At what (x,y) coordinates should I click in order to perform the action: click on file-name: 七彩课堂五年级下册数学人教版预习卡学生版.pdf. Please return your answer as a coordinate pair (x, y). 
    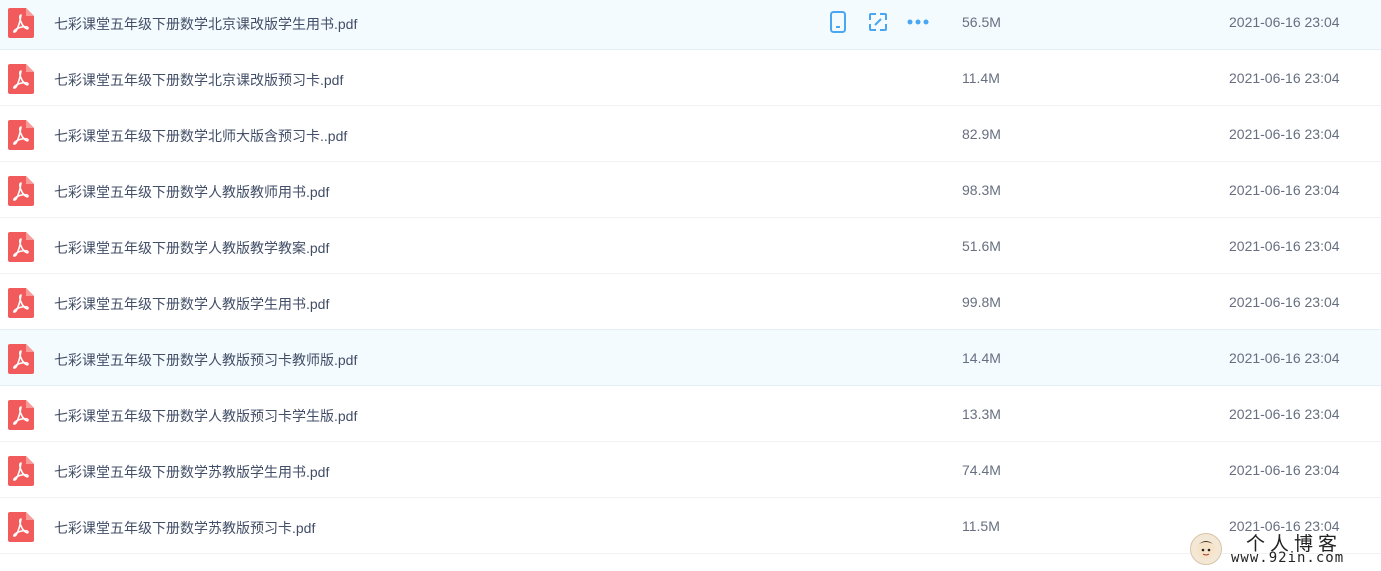
    Looking at the image, I should click on (205, 416).